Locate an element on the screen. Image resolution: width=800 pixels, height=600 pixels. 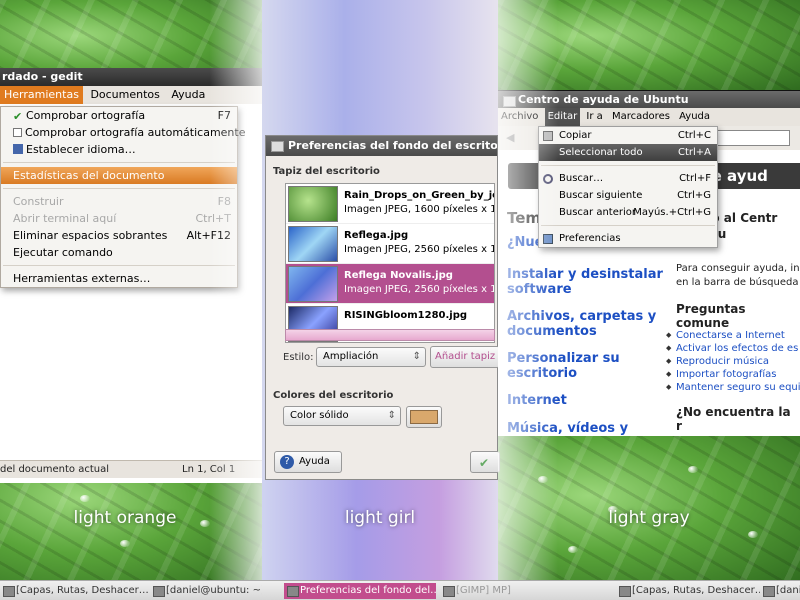
topic-link: Música, vídeos y is located at coordinates (587, 428).